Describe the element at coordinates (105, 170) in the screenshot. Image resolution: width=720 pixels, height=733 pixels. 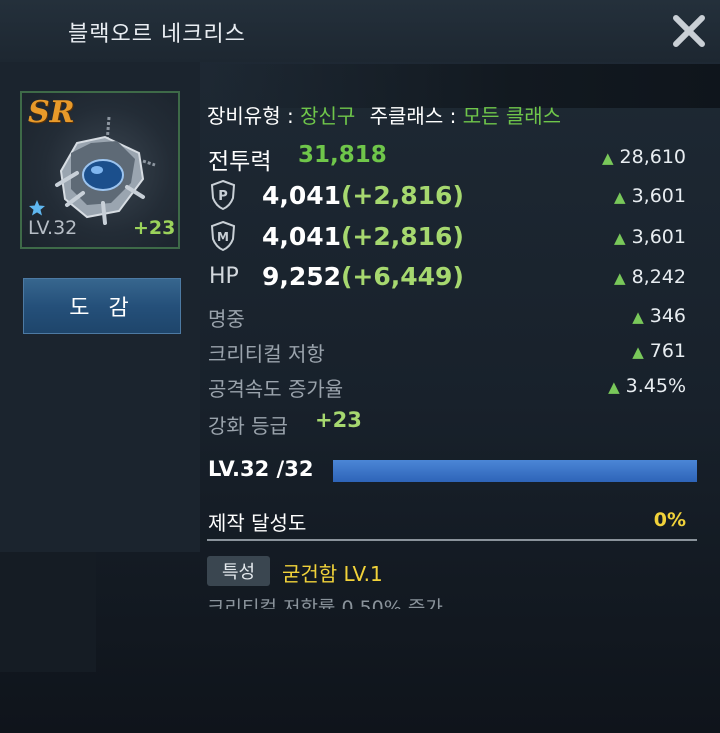
I see `necklace-icon` at that location.